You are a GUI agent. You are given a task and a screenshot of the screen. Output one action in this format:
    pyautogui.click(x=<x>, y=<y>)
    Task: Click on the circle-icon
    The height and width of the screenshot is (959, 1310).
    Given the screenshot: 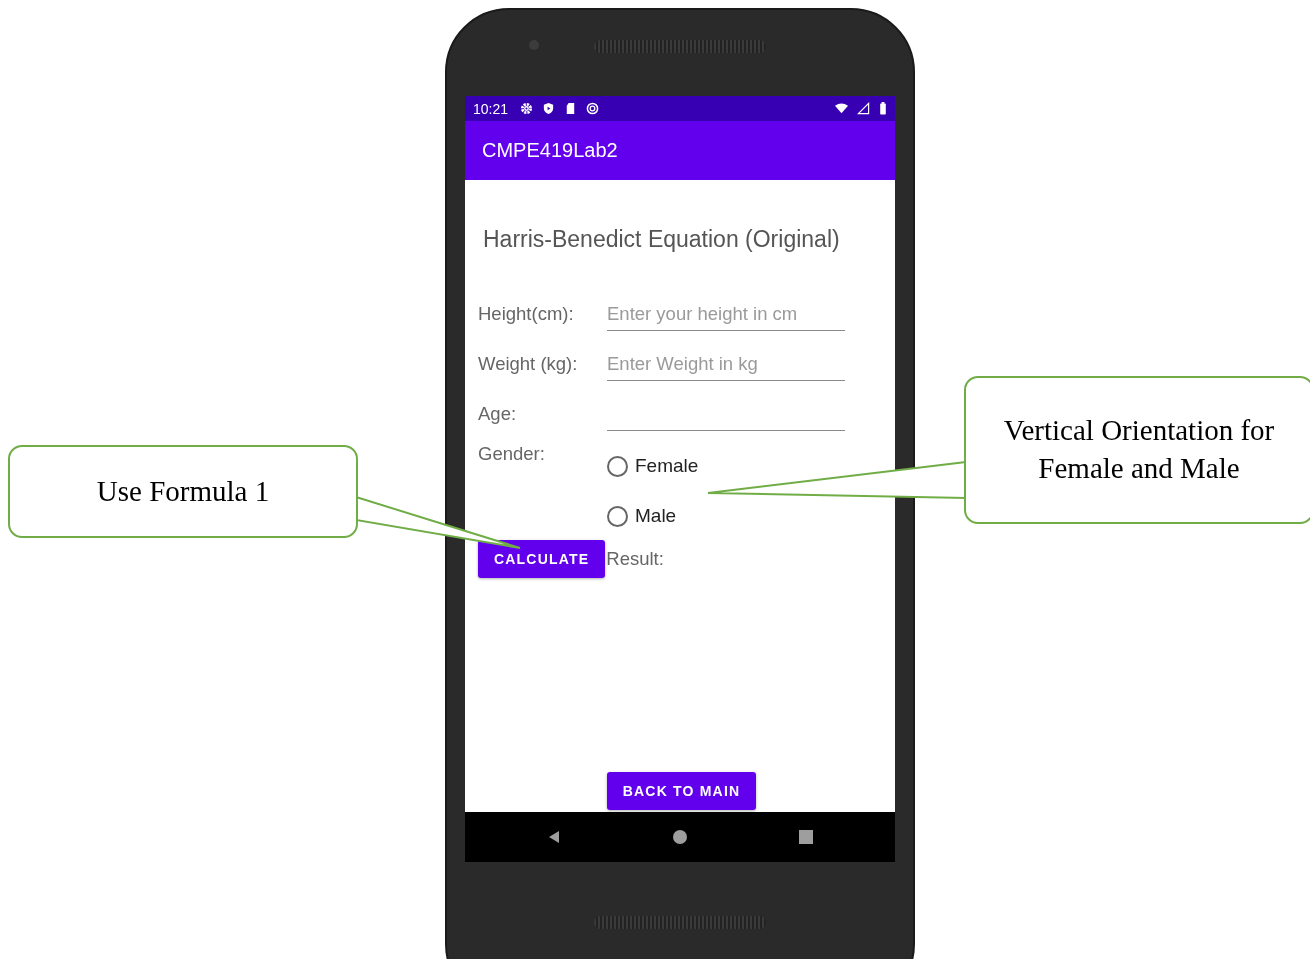 What is the action you would take?
    pyautogui.click(x=593, y=108)
    